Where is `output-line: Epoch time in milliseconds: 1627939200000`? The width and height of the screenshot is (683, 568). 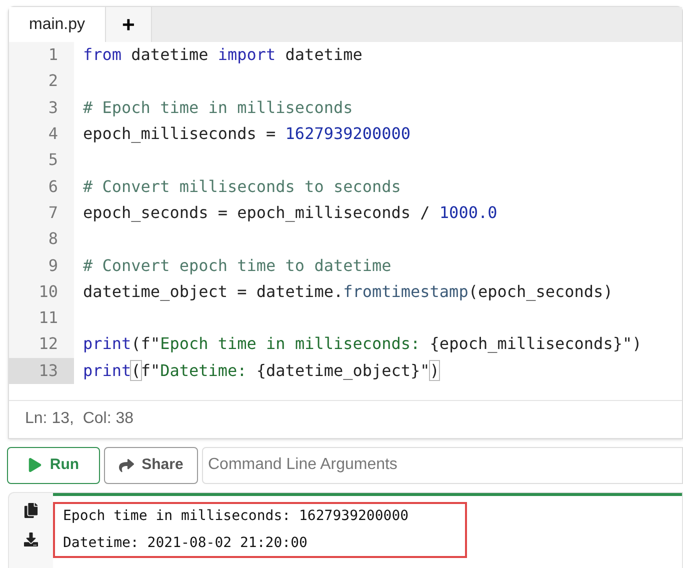
output-line: Epoch time in milliseconds: 1627939200000 is located at coordinates (236, 516).